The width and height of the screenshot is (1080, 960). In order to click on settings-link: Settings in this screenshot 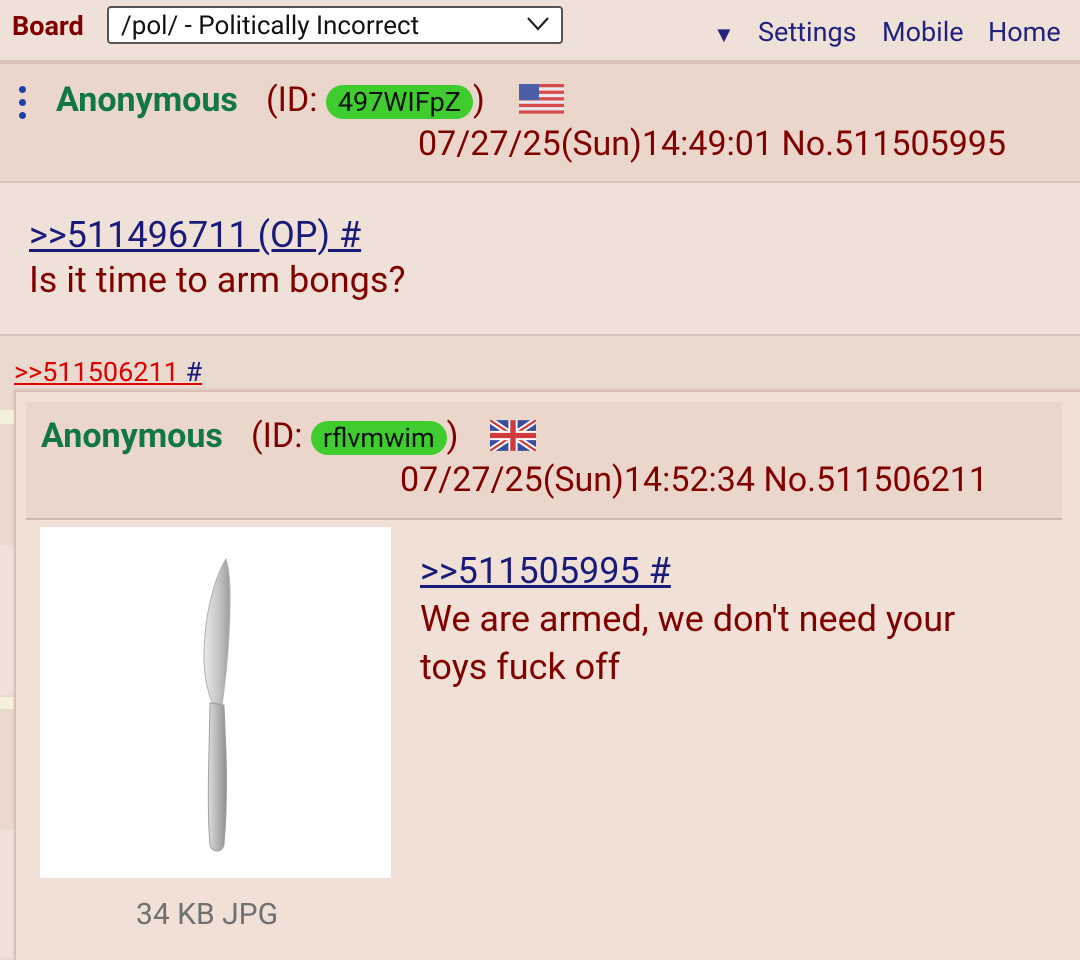, I will do `click(807, 32)`.